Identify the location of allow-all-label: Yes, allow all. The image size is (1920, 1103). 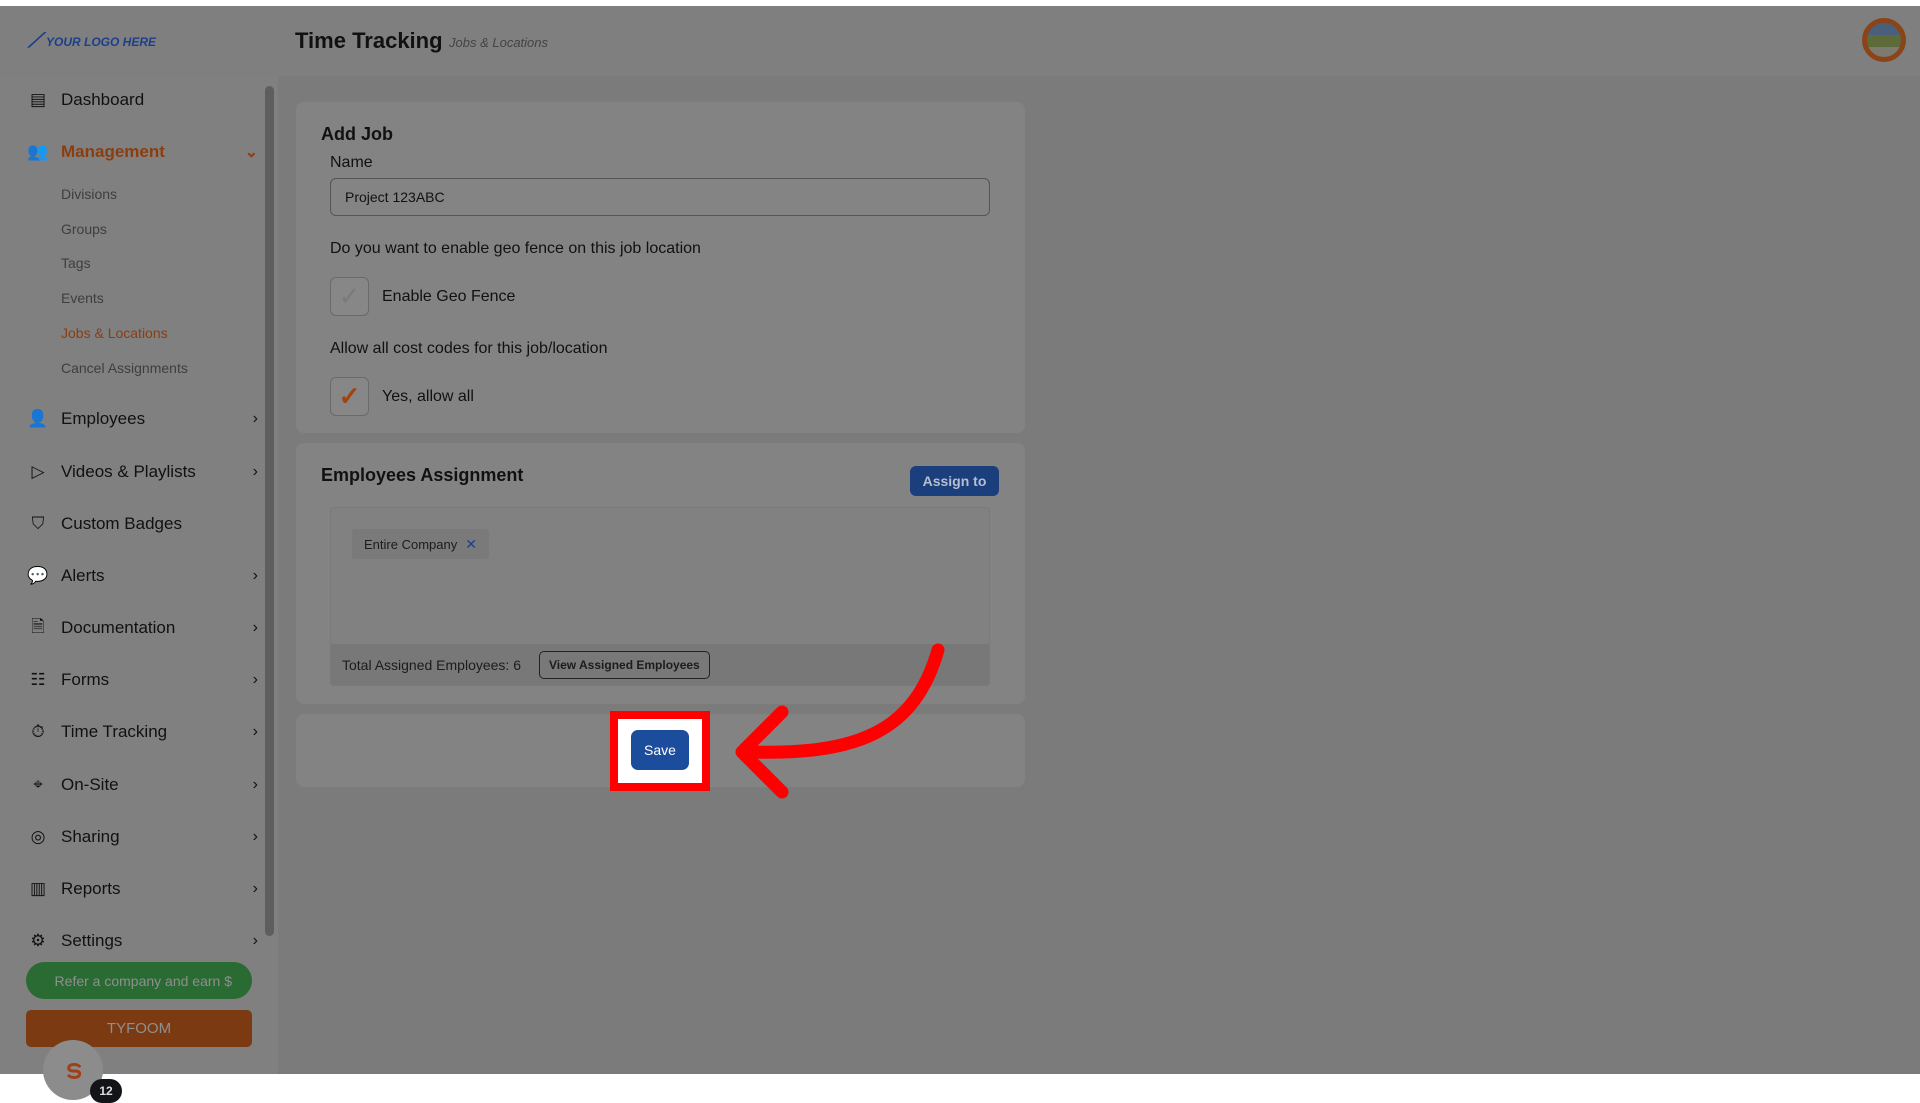
(428, 396).